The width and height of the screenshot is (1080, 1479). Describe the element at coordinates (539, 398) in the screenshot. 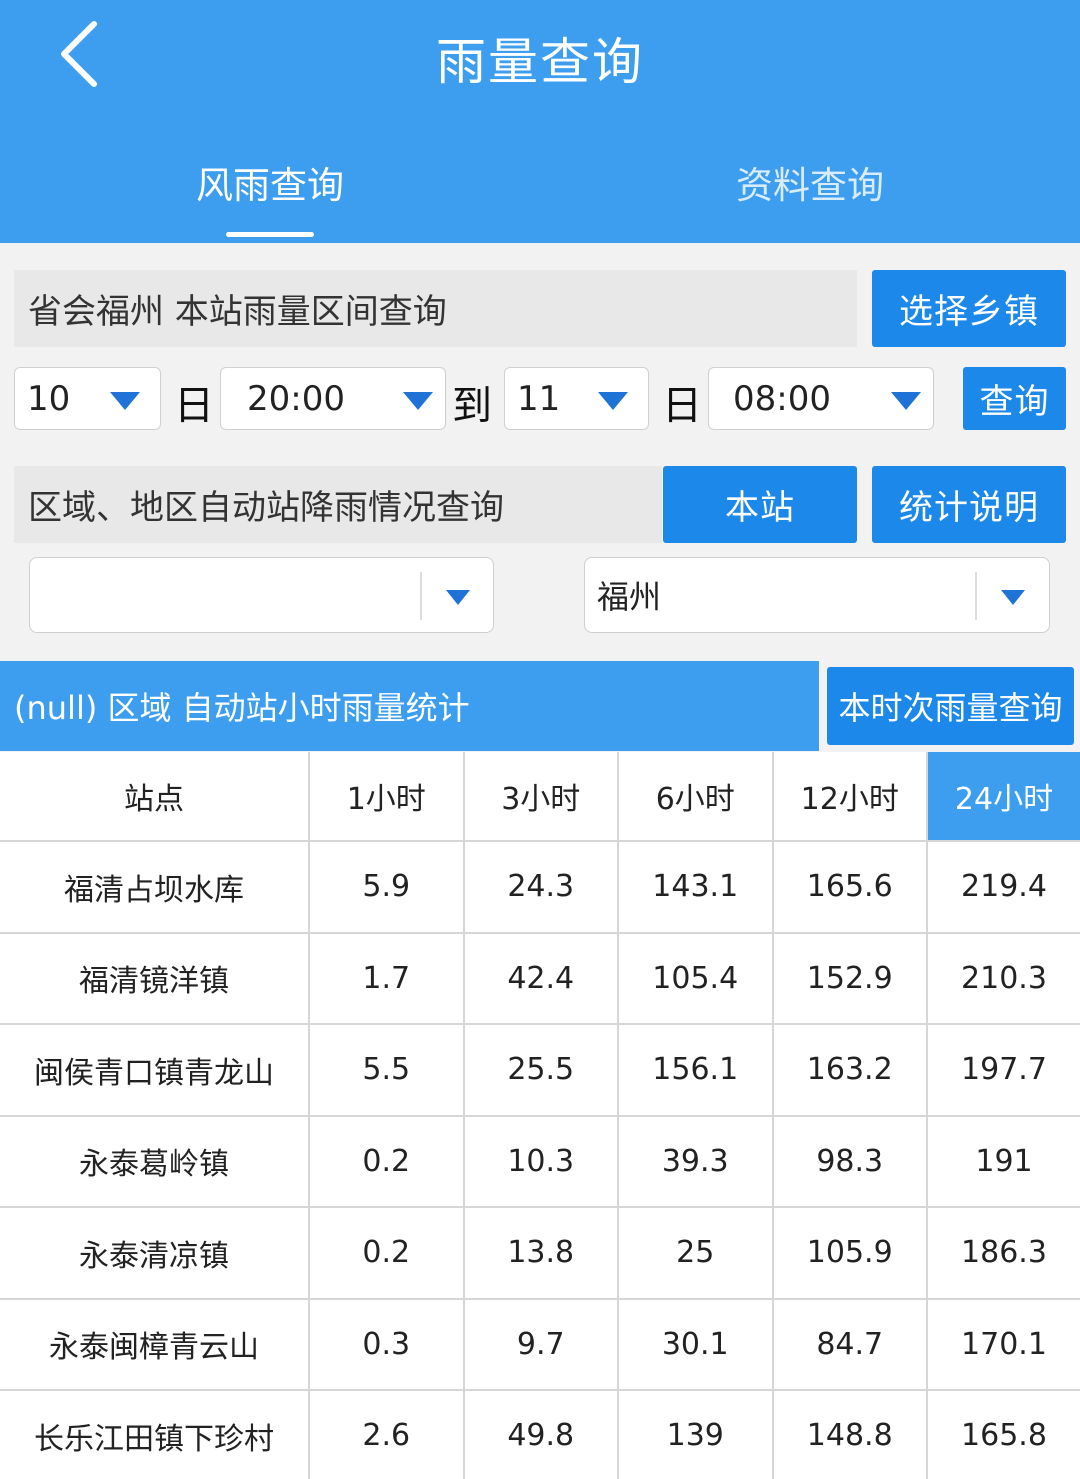

I see `to-day-value: 11` at that location.